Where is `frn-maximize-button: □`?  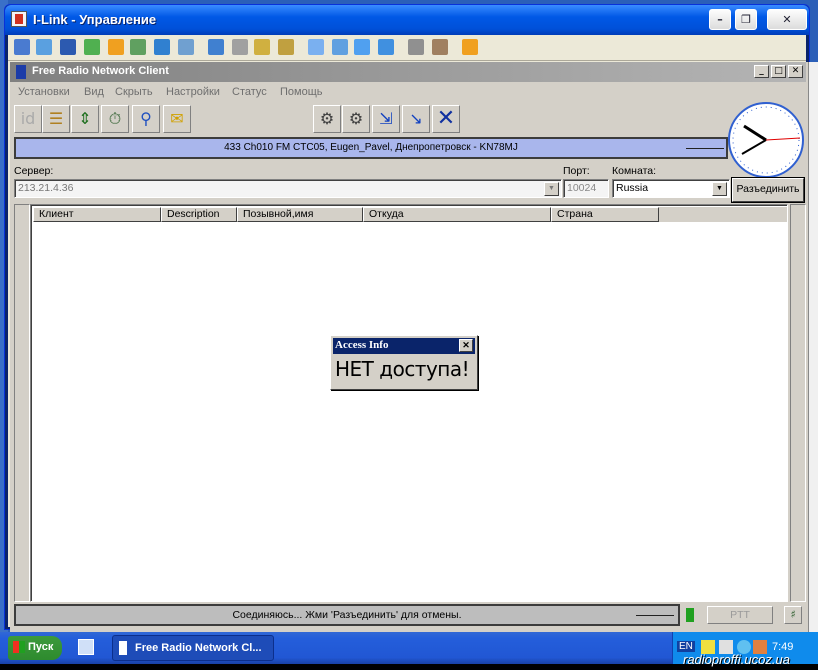 frn-maximize-button: □ is located at coordinates (778, 71).